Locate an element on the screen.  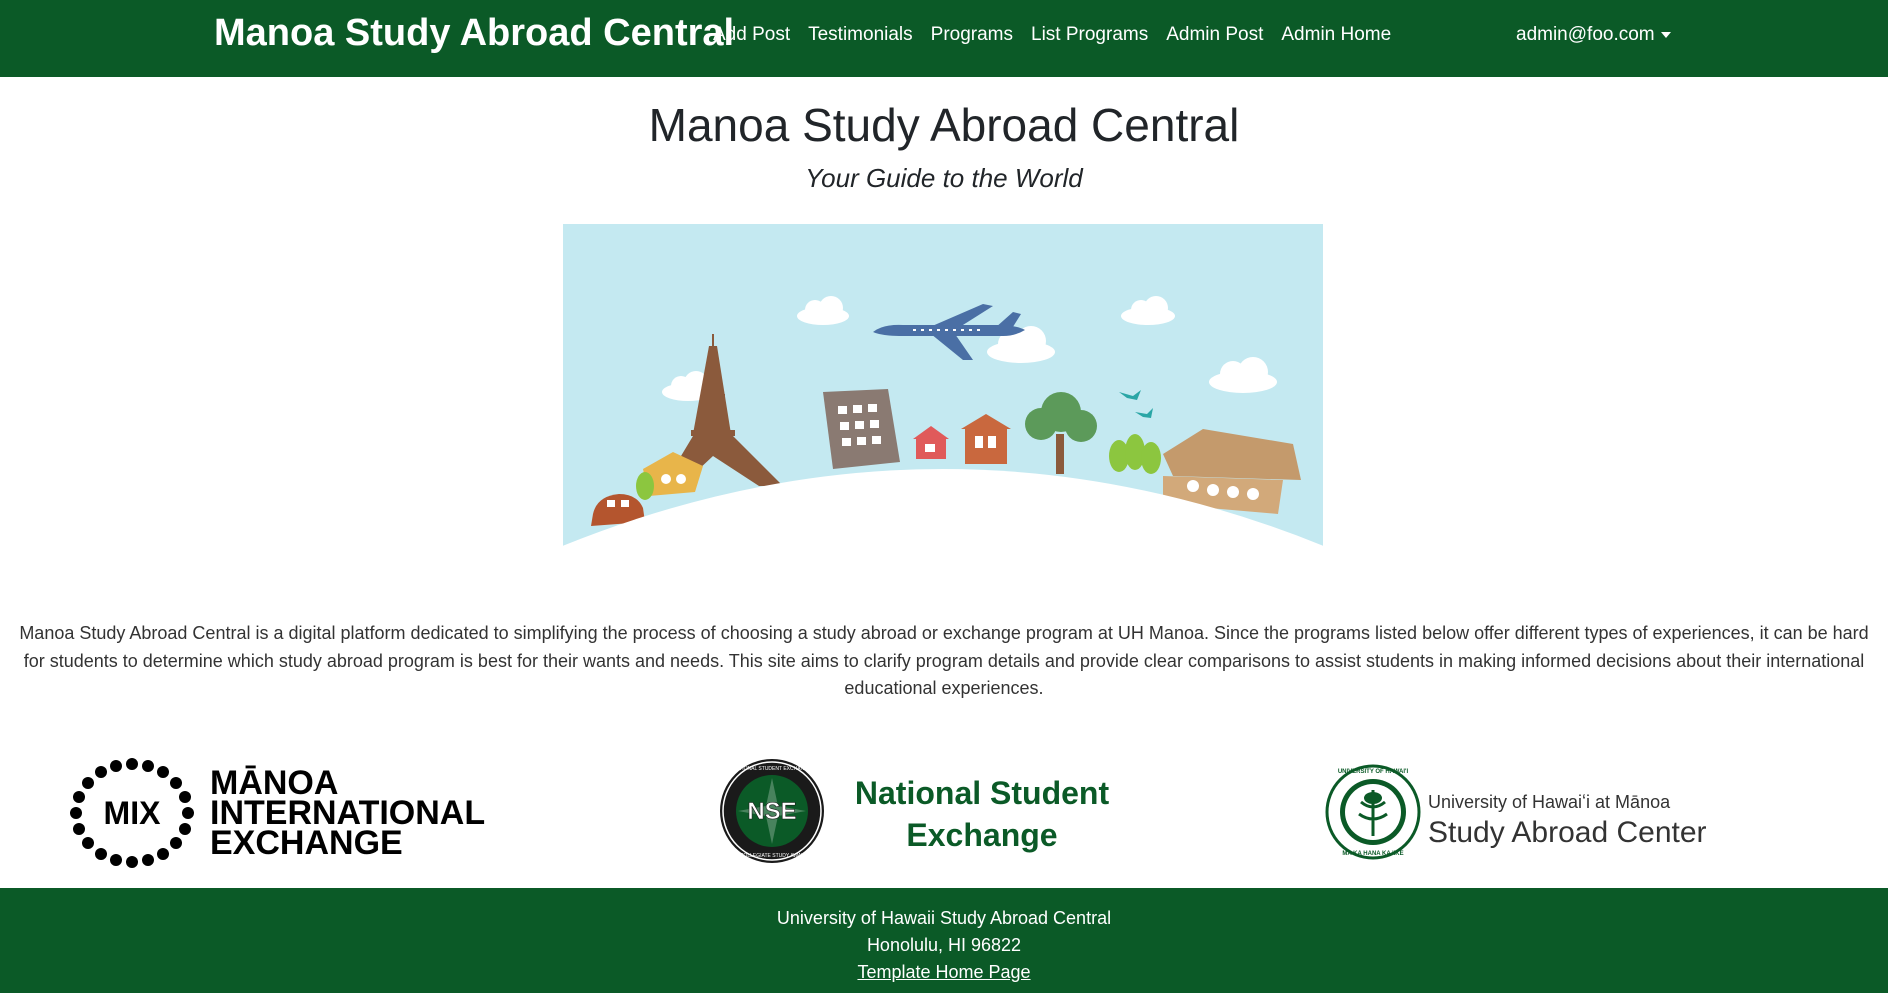
nse-ring-bottom: COLLEGIATE STUDY AWAY is located at coordinates (772, 856).